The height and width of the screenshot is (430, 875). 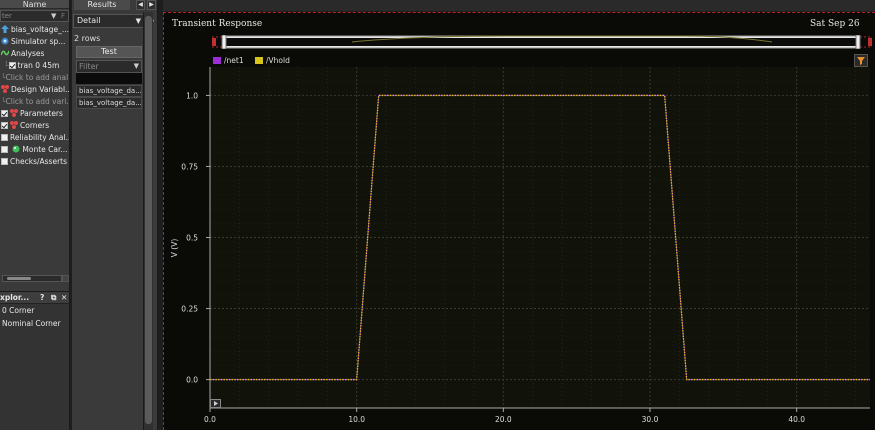 I want to click on y-tick-label: 0.75, so click(x=189, y=166).